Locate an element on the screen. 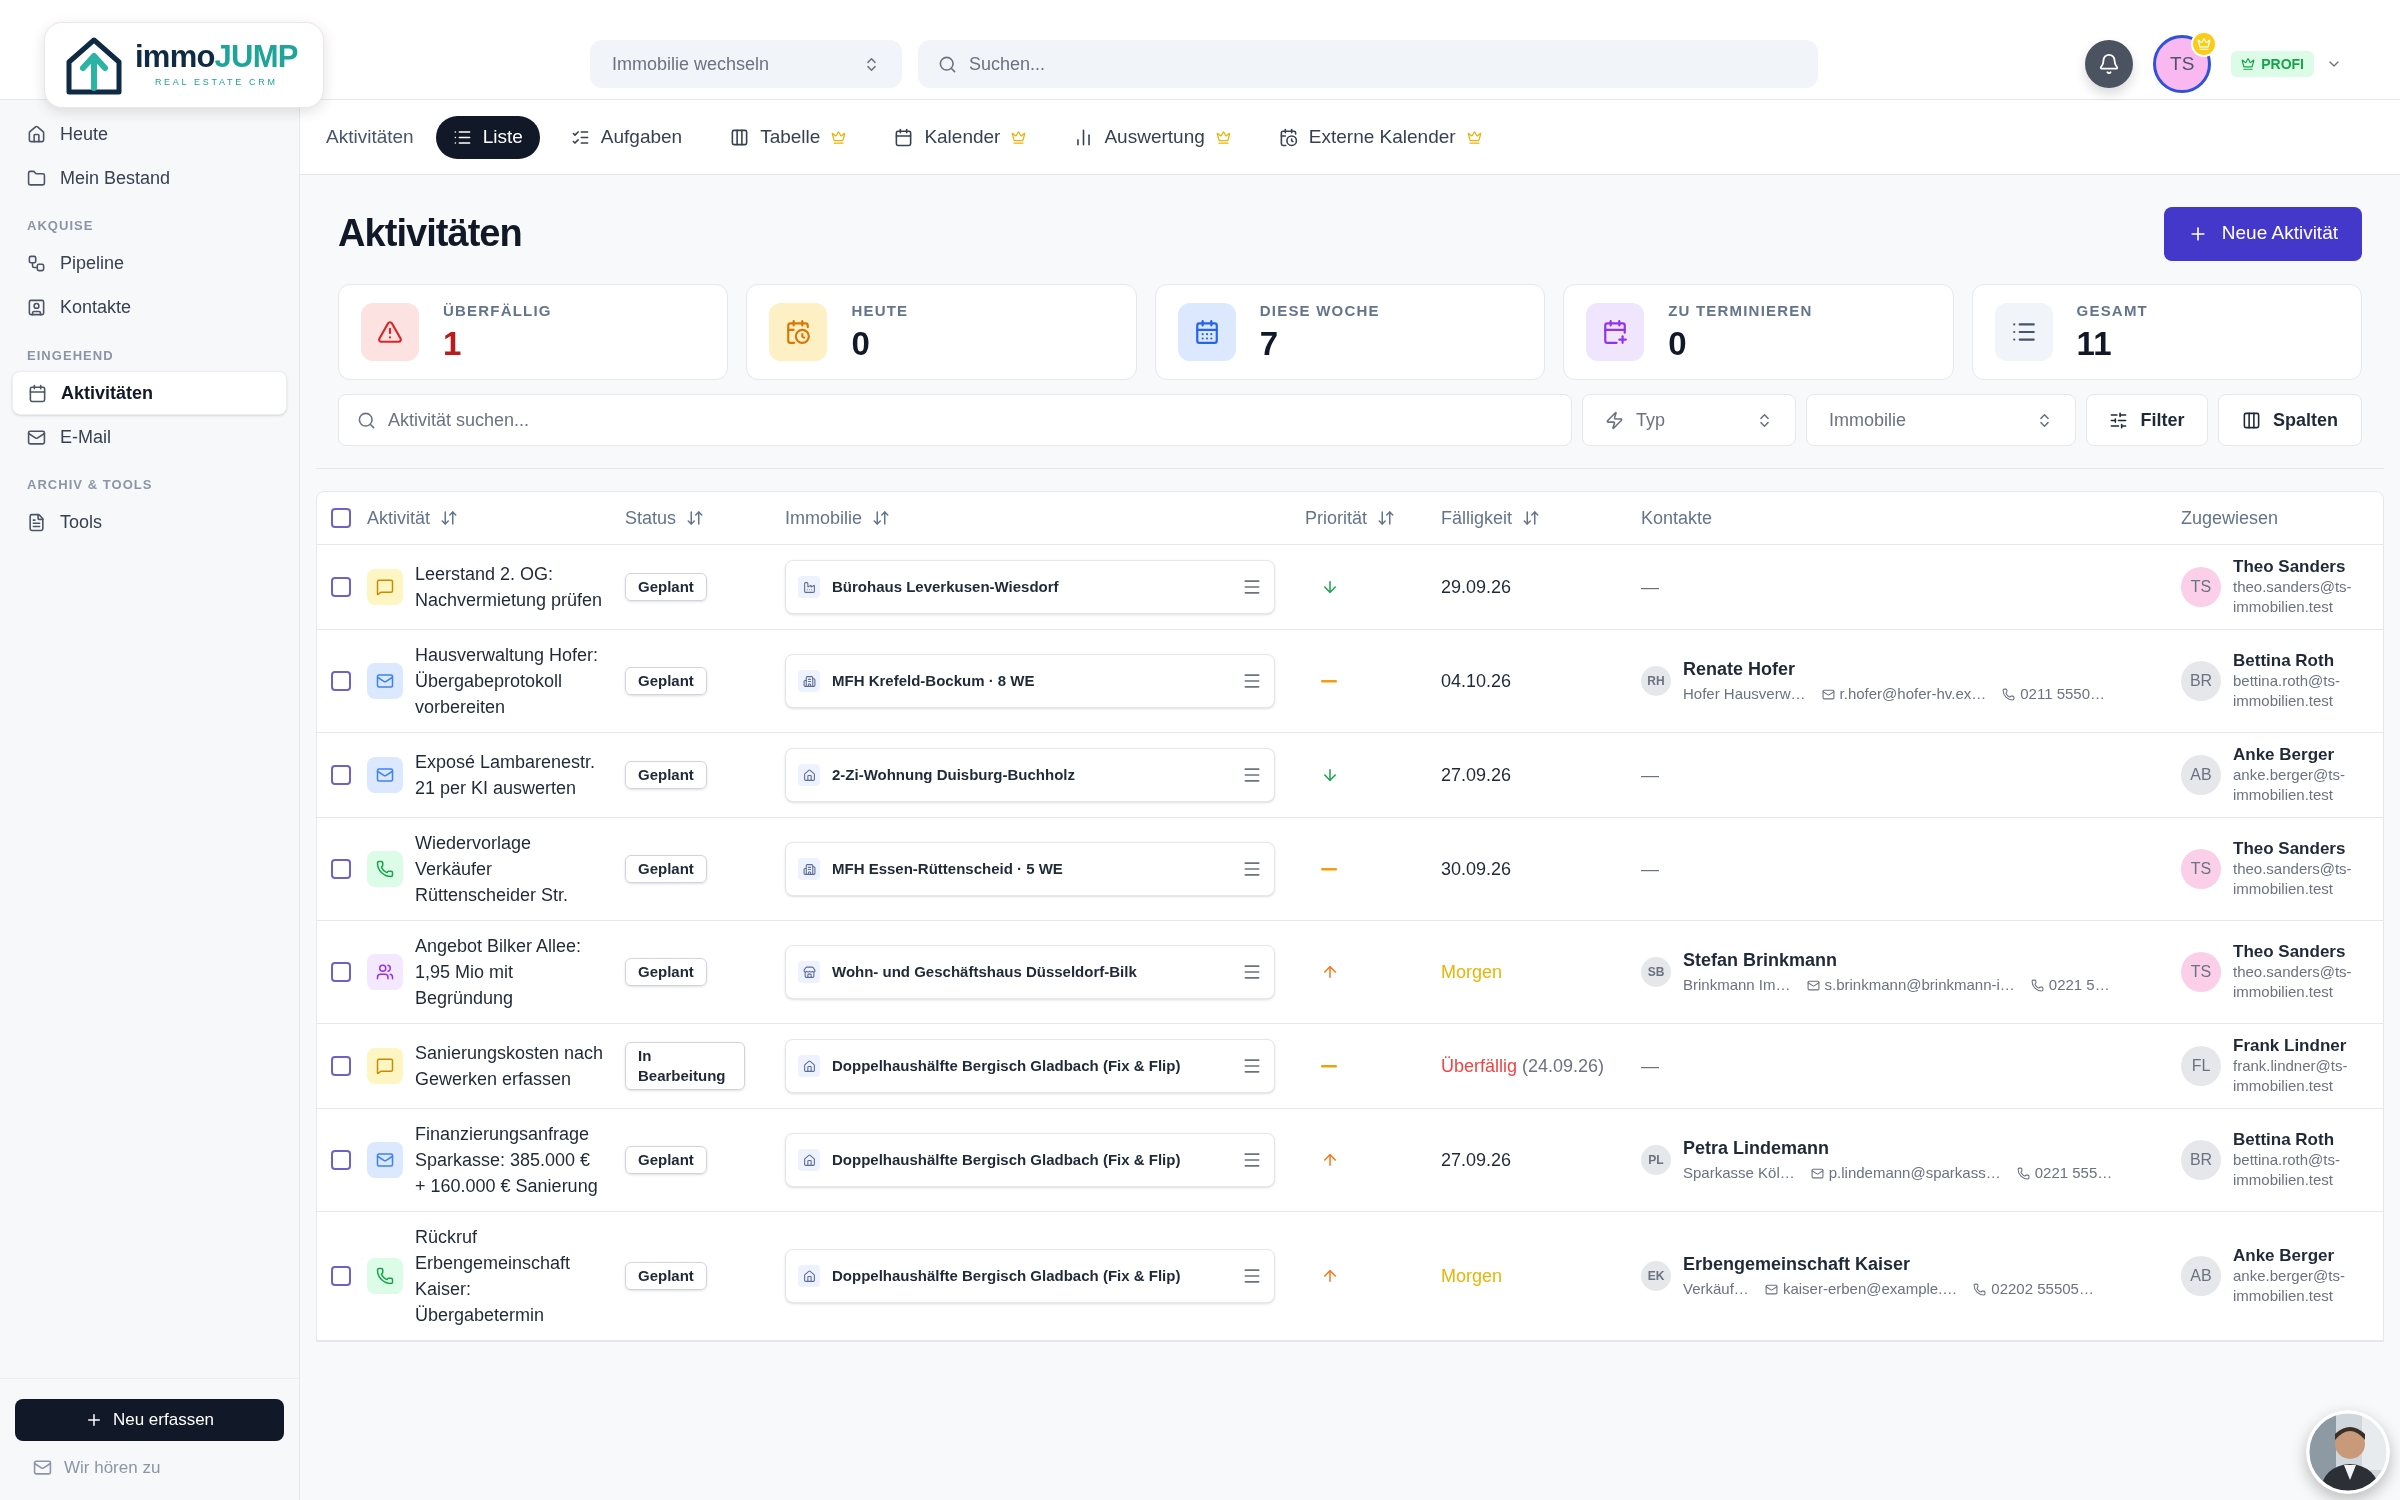 The image size is (2400, 1500). notifications-button is located at coordinates (2109, 64).